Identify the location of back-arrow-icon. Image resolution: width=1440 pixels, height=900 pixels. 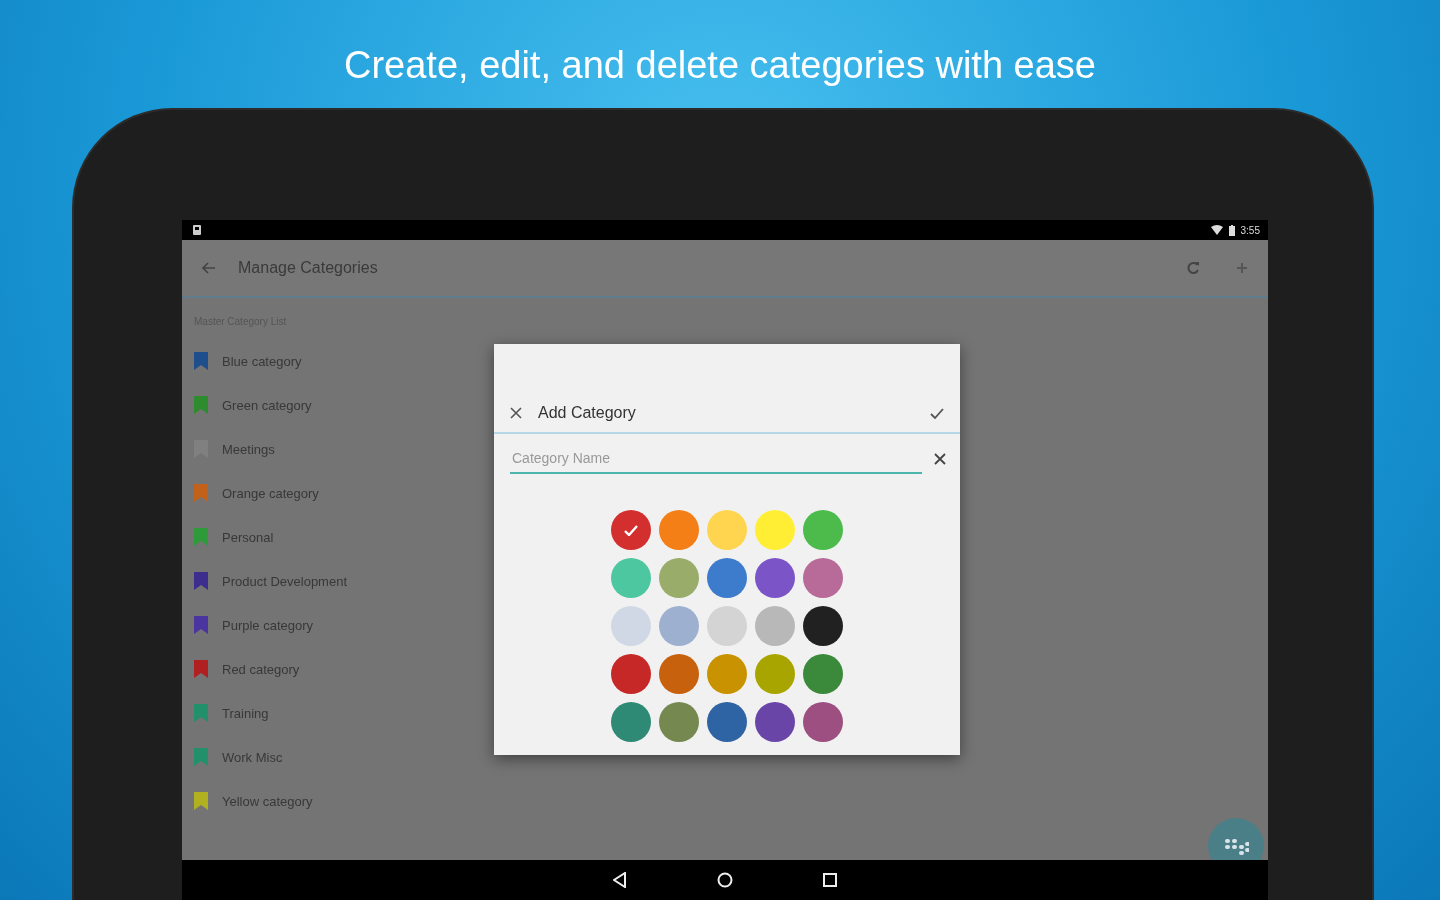
(209, 268).